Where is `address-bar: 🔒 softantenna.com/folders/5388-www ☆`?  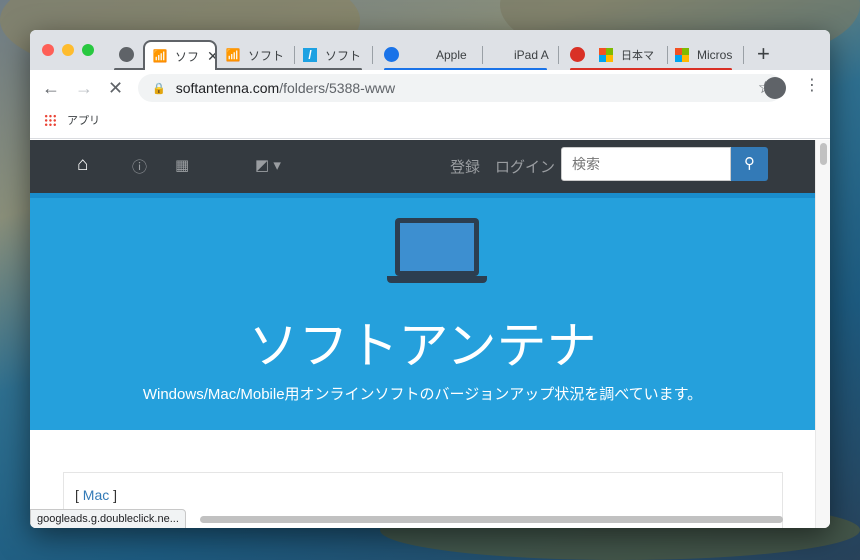 address-bar: 🔒 softantenna.com/folders/5388-www ☆ is located at coordinates (460, 88).